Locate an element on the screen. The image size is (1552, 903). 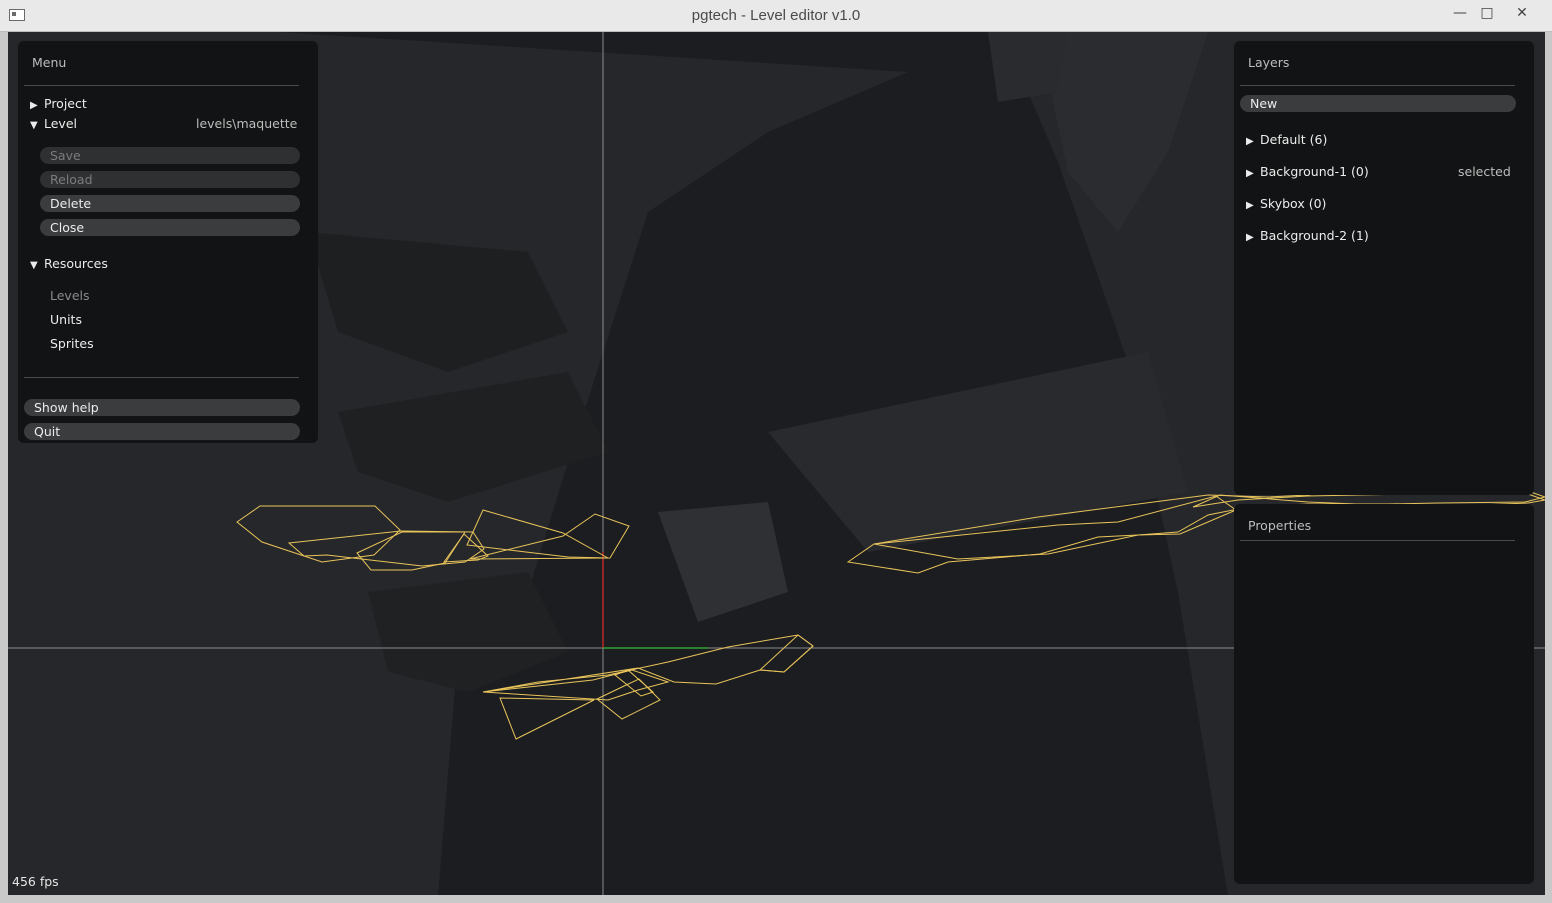
layers-panel-title: Layers is located at coordinates (1269, 62).